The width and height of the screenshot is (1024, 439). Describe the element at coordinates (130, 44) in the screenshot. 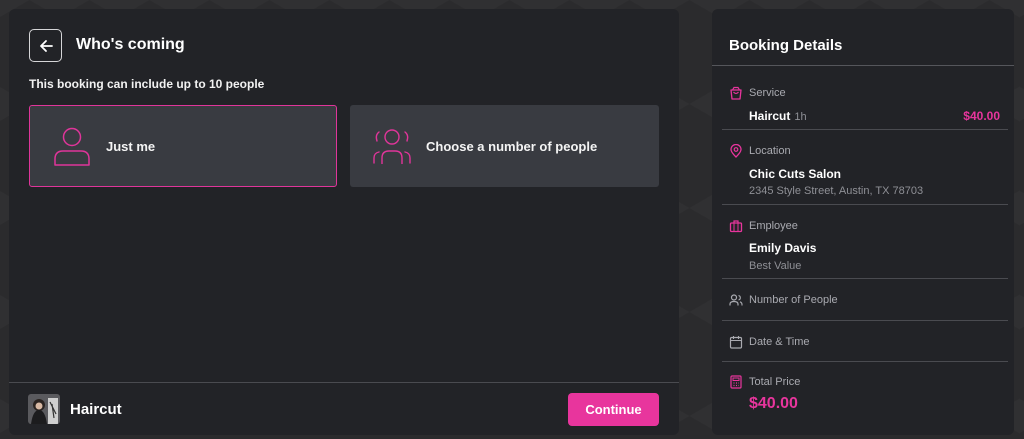

I see `page-title: Who's coming` at that location.